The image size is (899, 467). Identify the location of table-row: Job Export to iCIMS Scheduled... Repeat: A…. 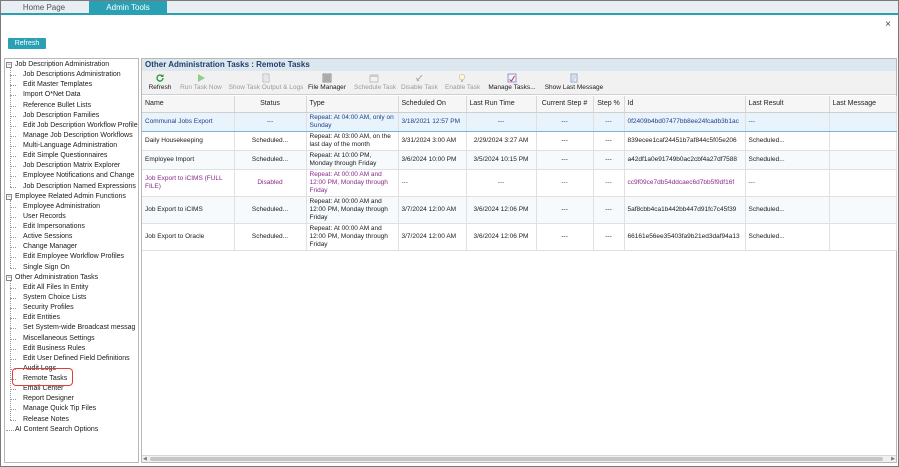
(519, 210).